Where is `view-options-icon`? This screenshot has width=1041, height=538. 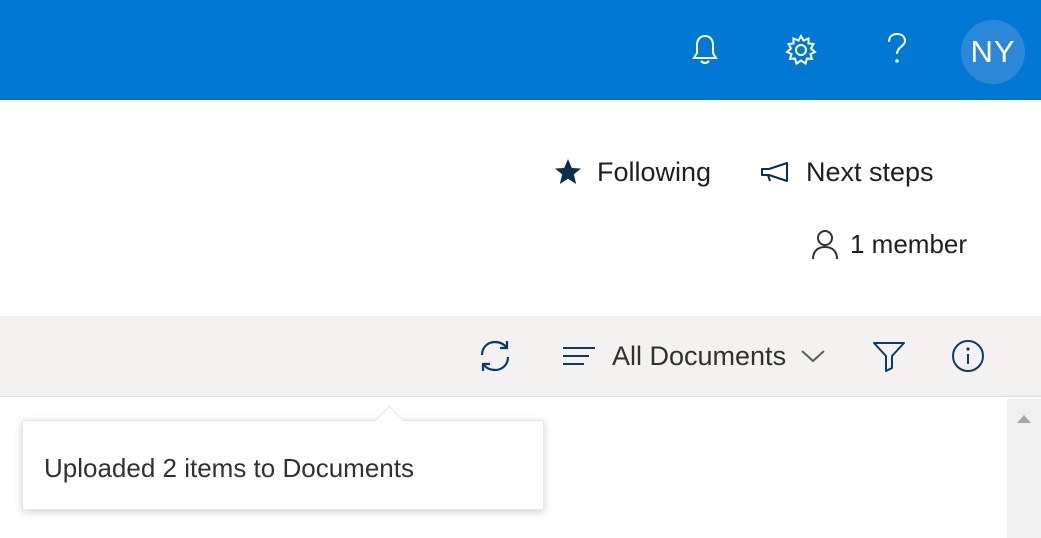 view-options-icon is located at coordinates (579, 356).